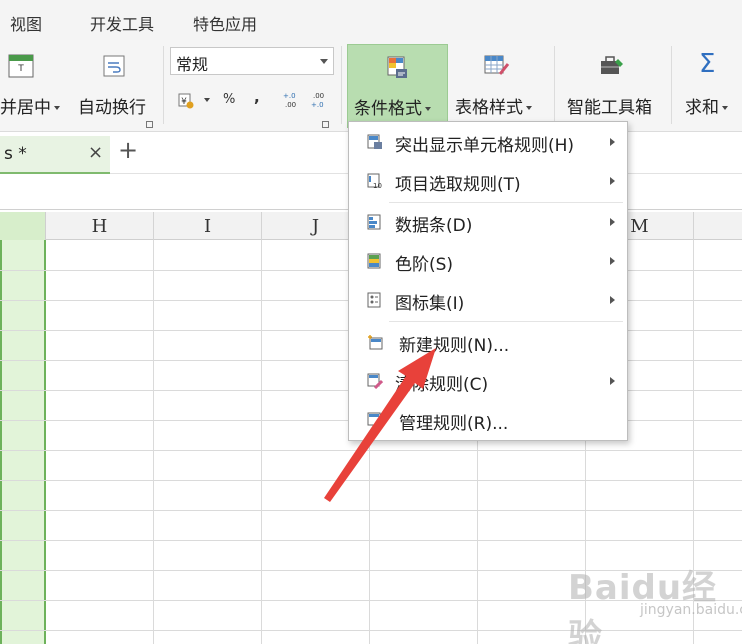 The height and width of the screenshot is (644, 742). I want to click on table-styles-icon, so click(497, 65).